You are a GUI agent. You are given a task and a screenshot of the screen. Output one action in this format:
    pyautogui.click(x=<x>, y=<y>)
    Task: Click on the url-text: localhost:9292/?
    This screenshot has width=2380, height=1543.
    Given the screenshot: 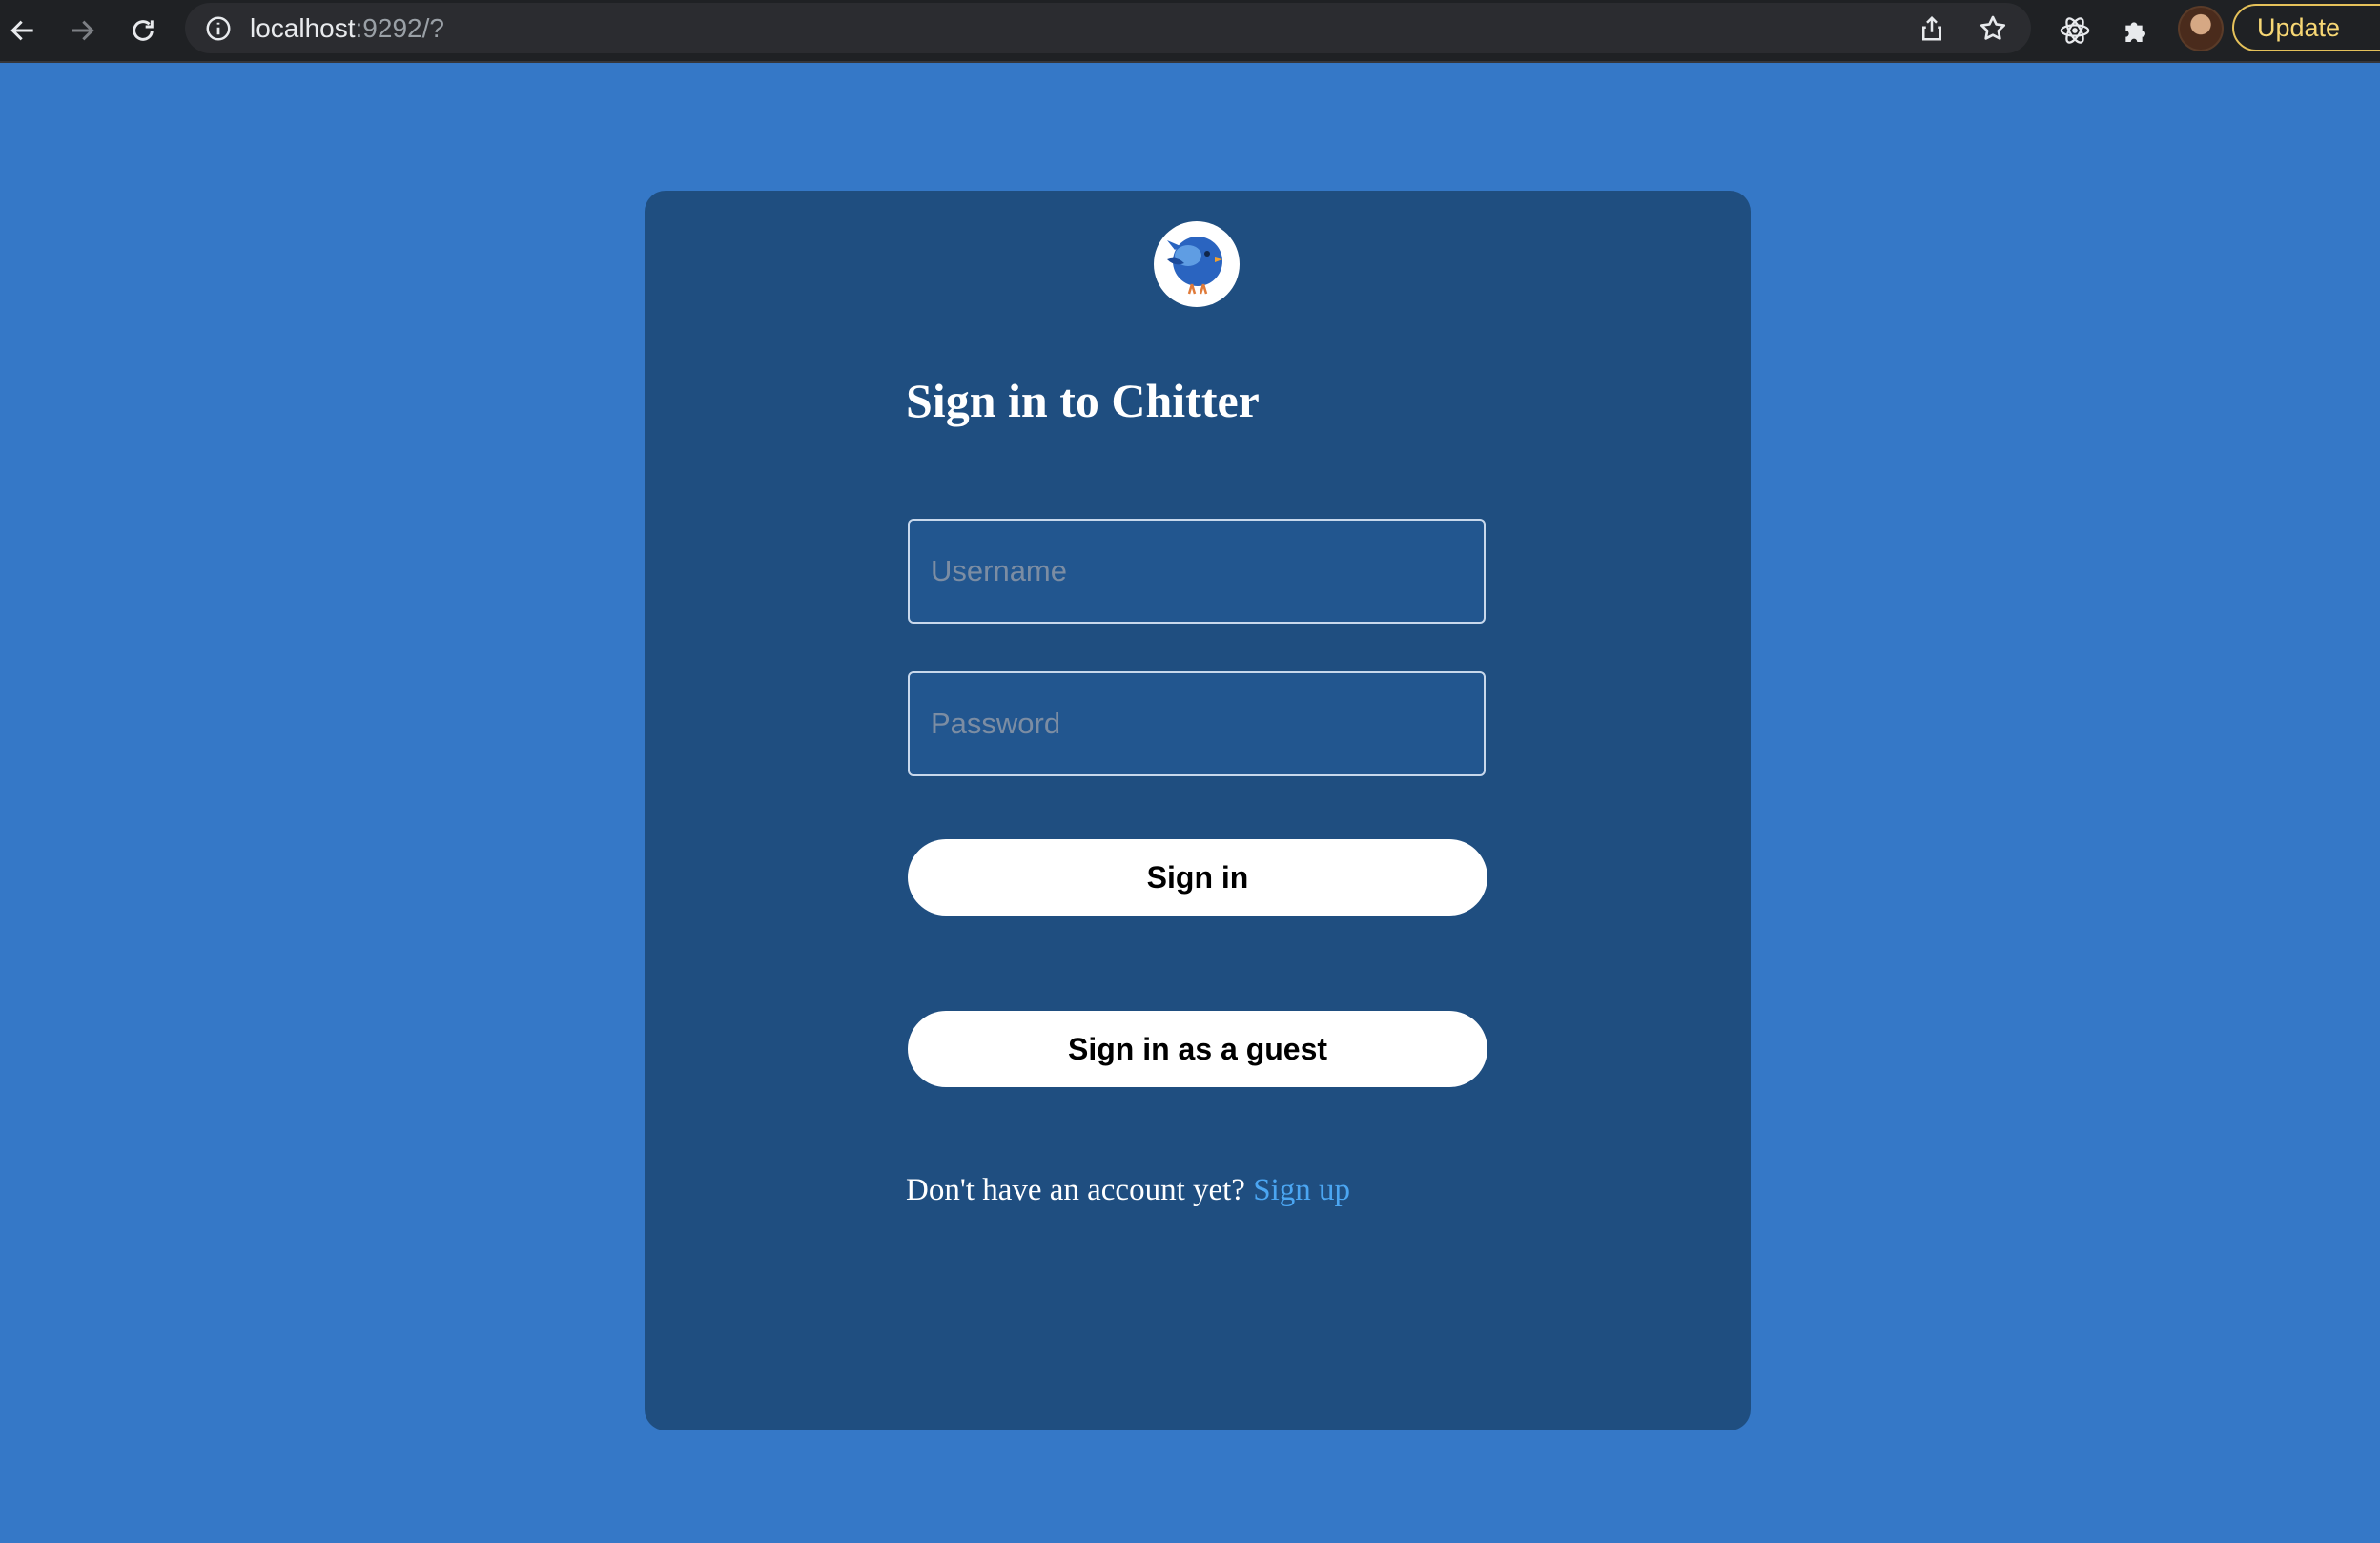 What is the action you would take?
    pyautogui.click(x=347, y=29)
    